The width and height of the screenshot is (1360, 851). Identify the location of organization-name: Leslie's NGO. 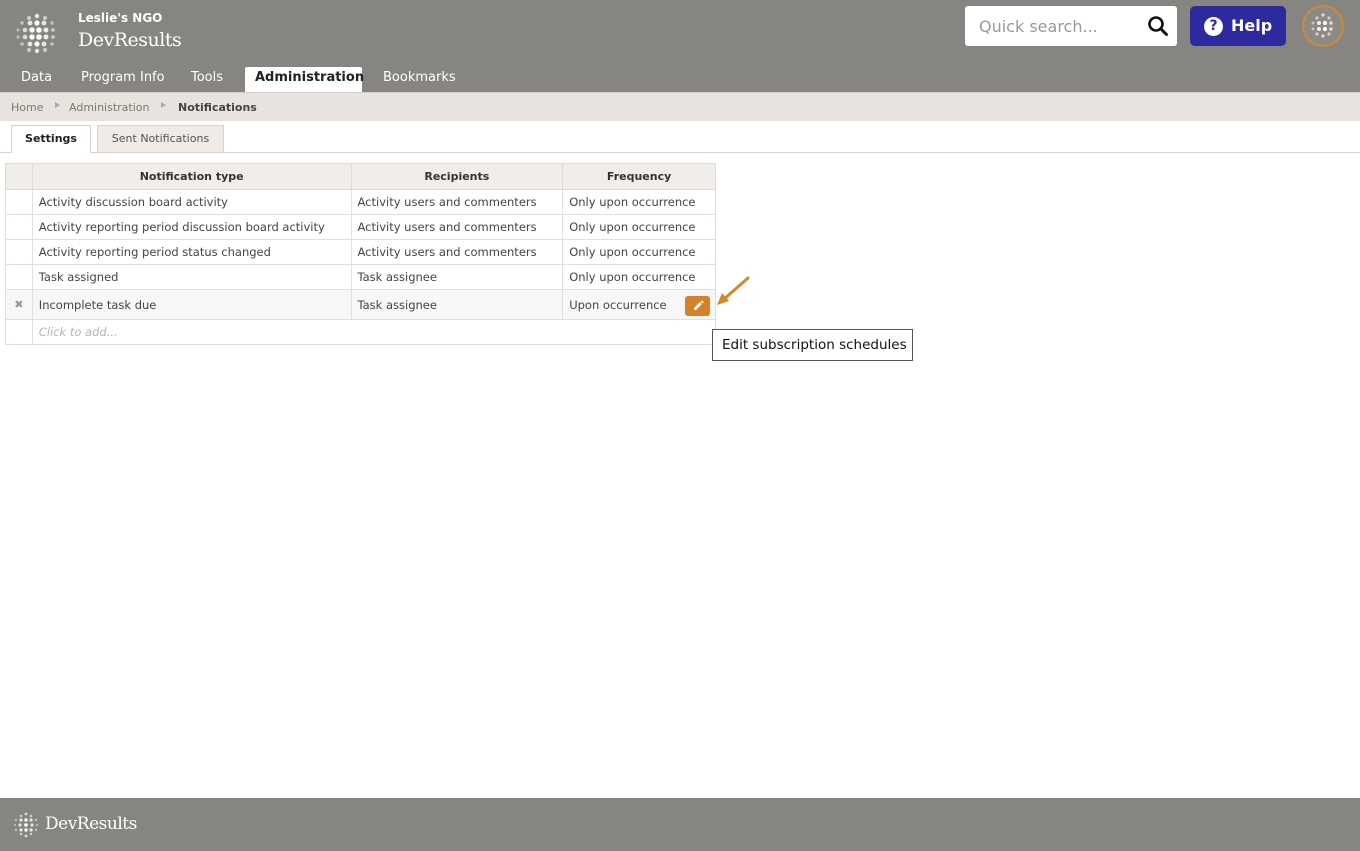
(120, 18).